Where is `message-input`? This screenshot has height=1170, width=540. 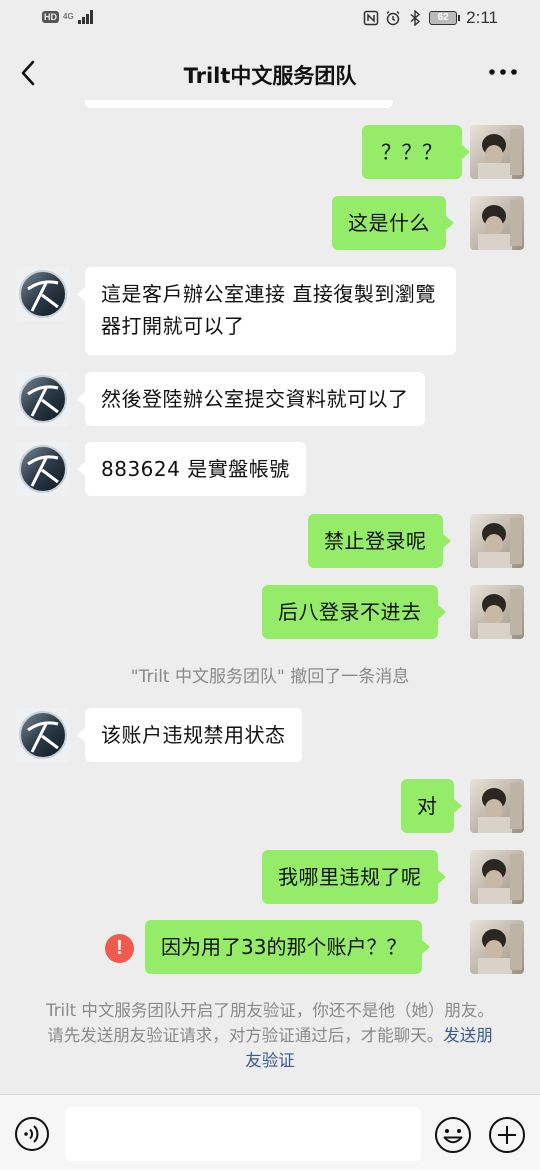 message-input is located at coordinates (243, 1134).